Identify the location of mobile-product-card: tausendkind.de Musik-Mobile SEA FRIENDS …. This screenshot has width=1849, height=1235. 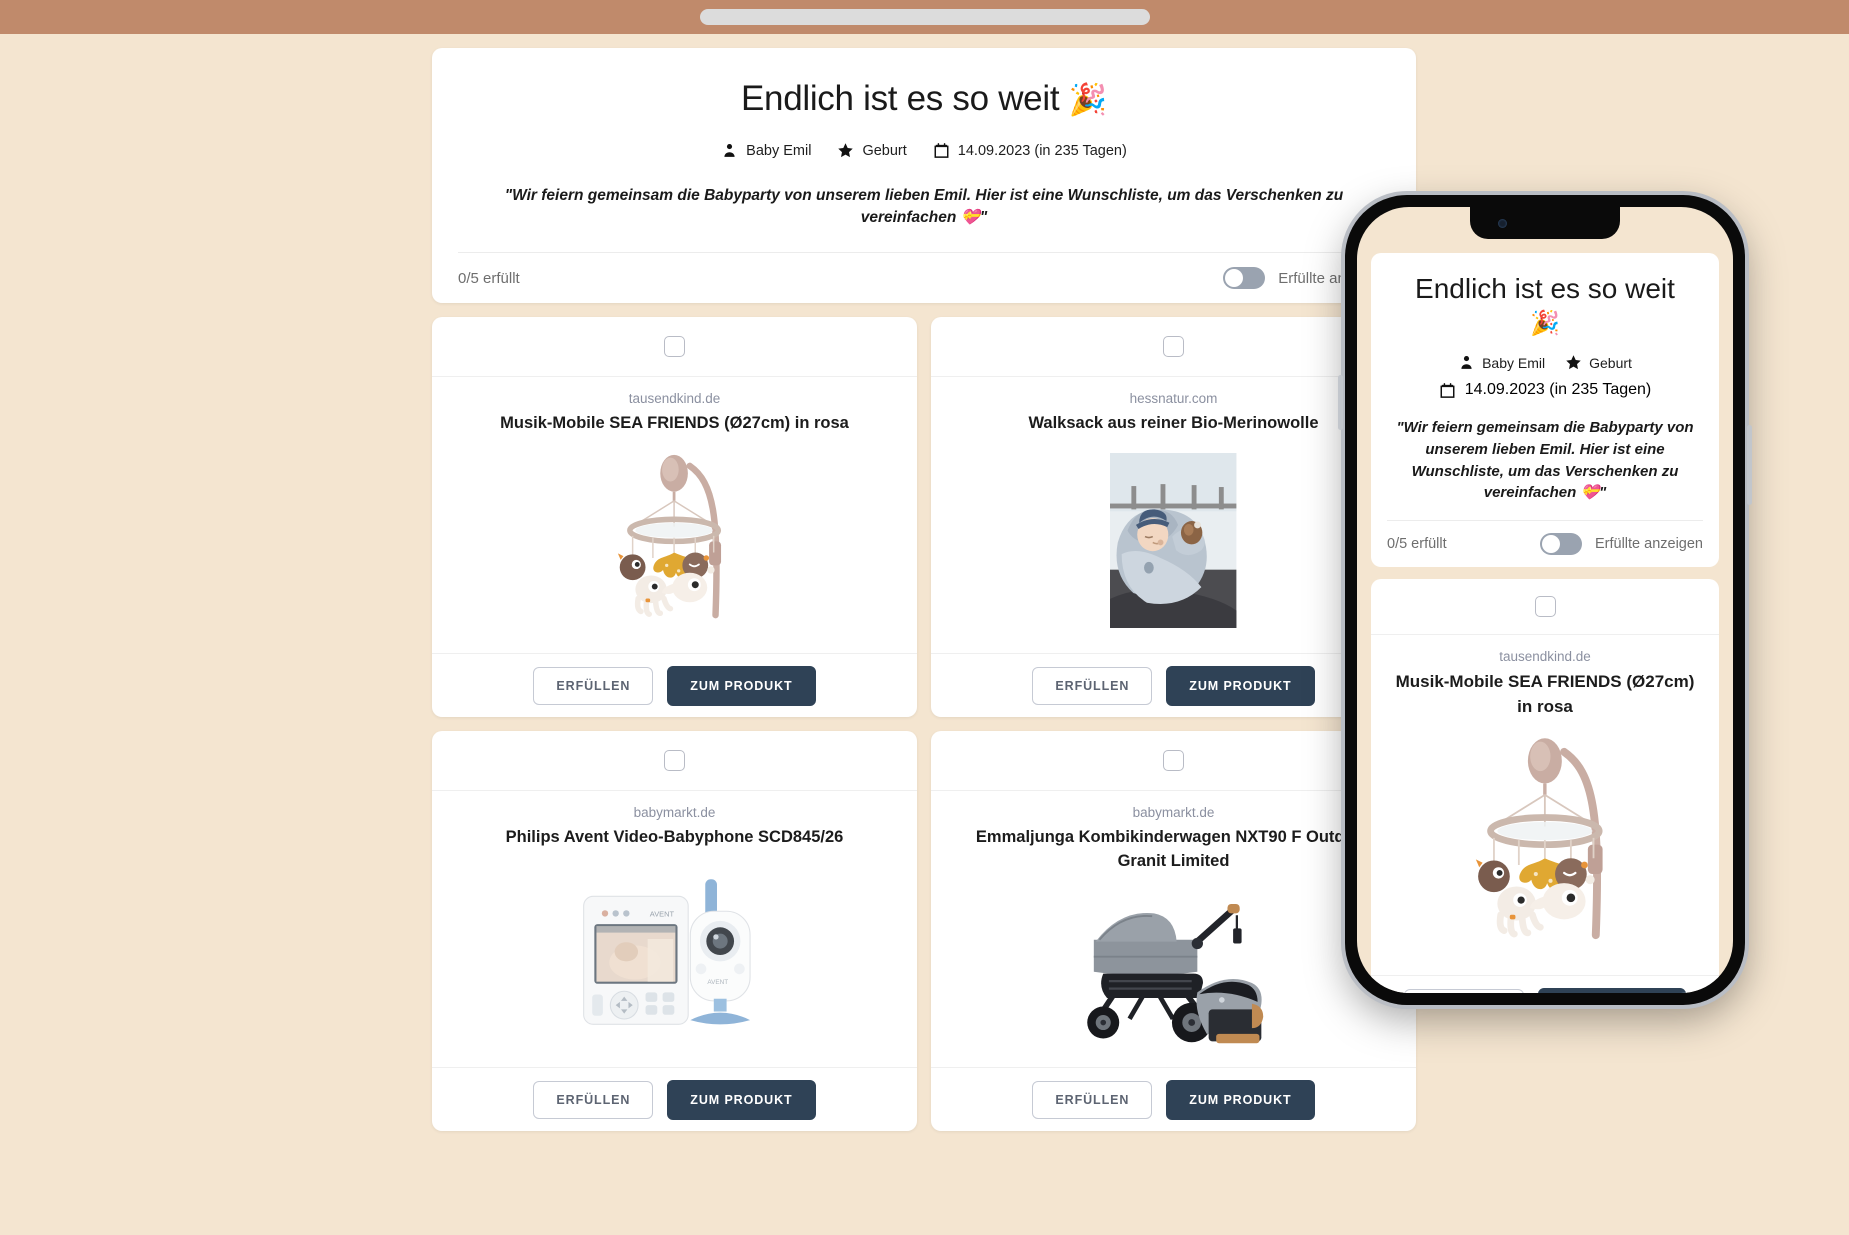
(1545, 786).